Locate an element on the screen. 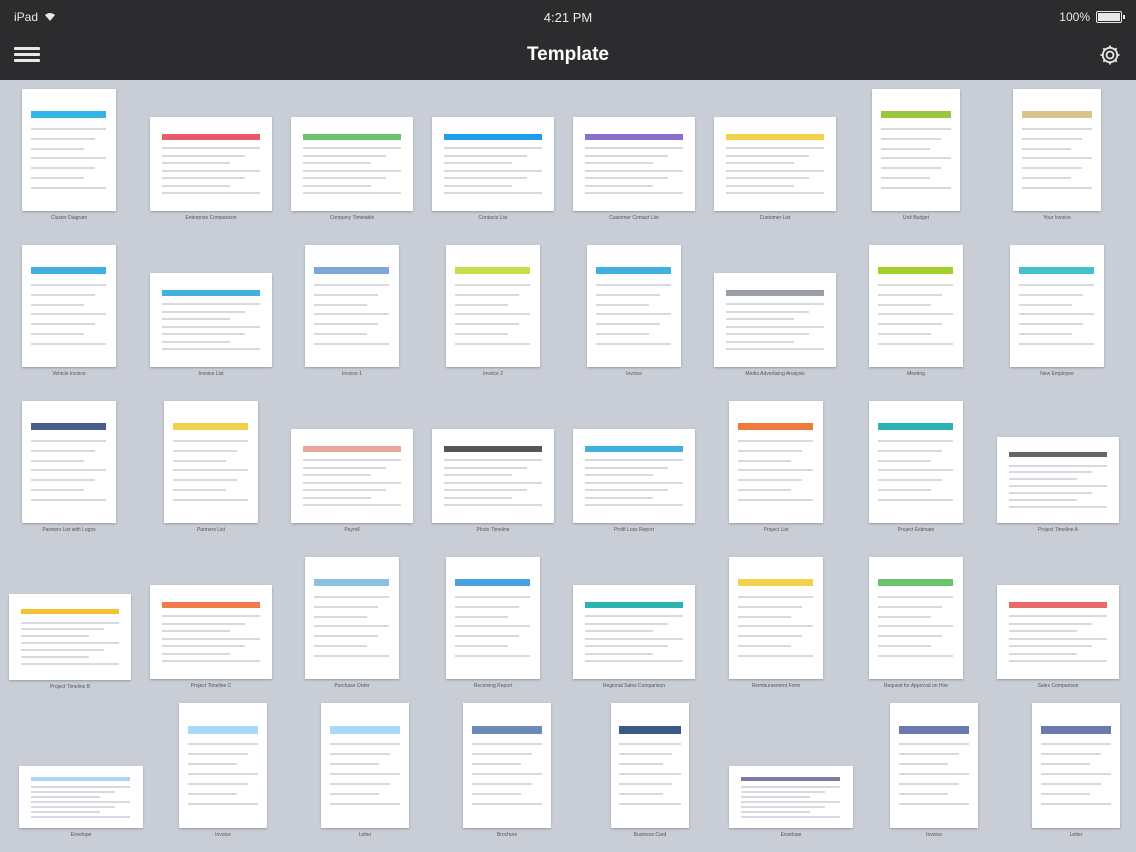 Image resolution: width=1136 pixels, height=852 pixels. template-label: Cluster Diagram is located at coordinates (69, 218).